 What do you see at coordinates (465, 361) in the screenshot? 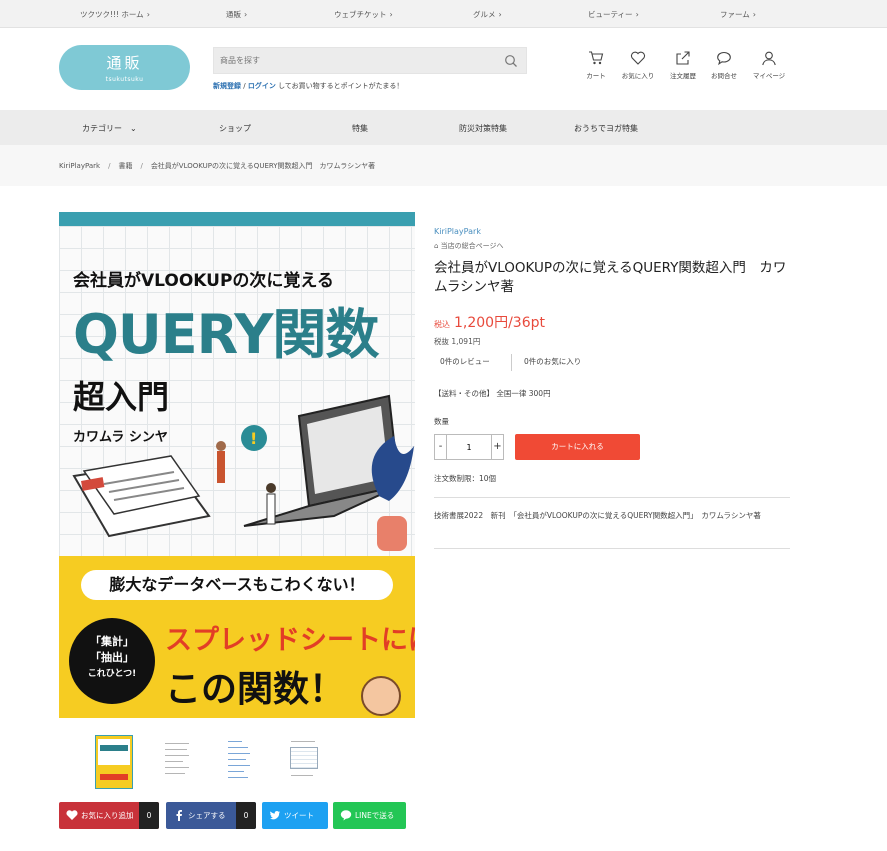
I see `review-count-link: 0件のレビュー` at bounding box center [465, 361].